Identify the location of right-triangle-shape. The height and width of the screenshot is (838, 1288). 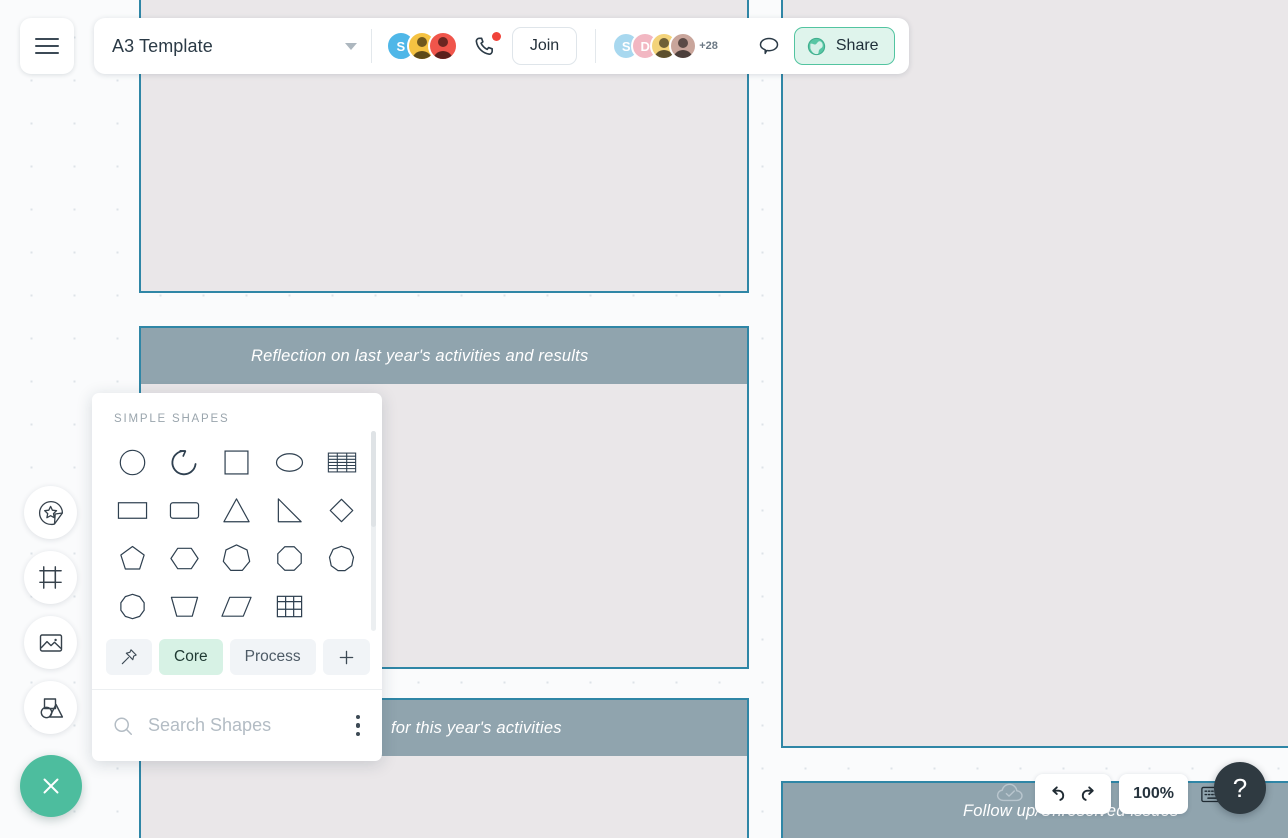
(289, 510).